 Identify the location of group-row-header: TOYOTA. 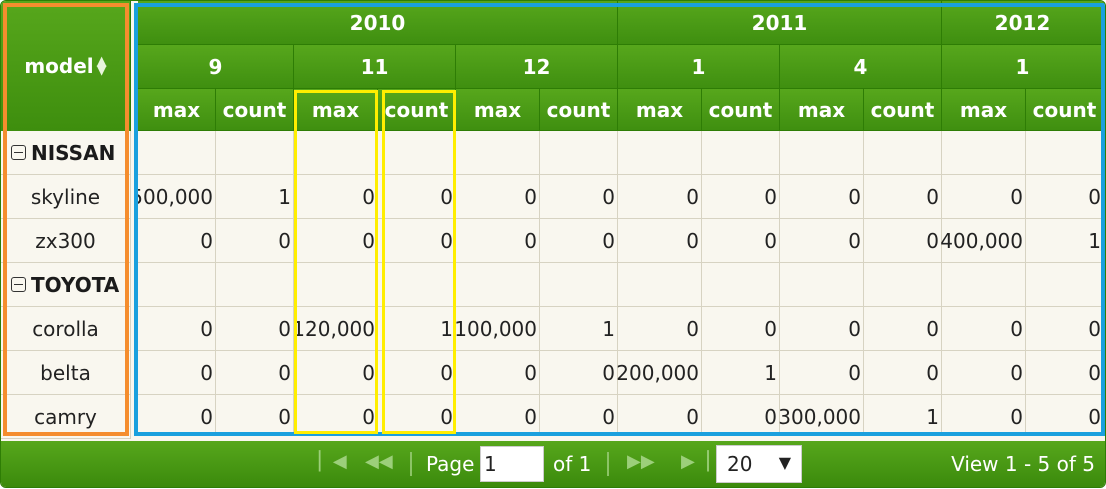
(66, 285).